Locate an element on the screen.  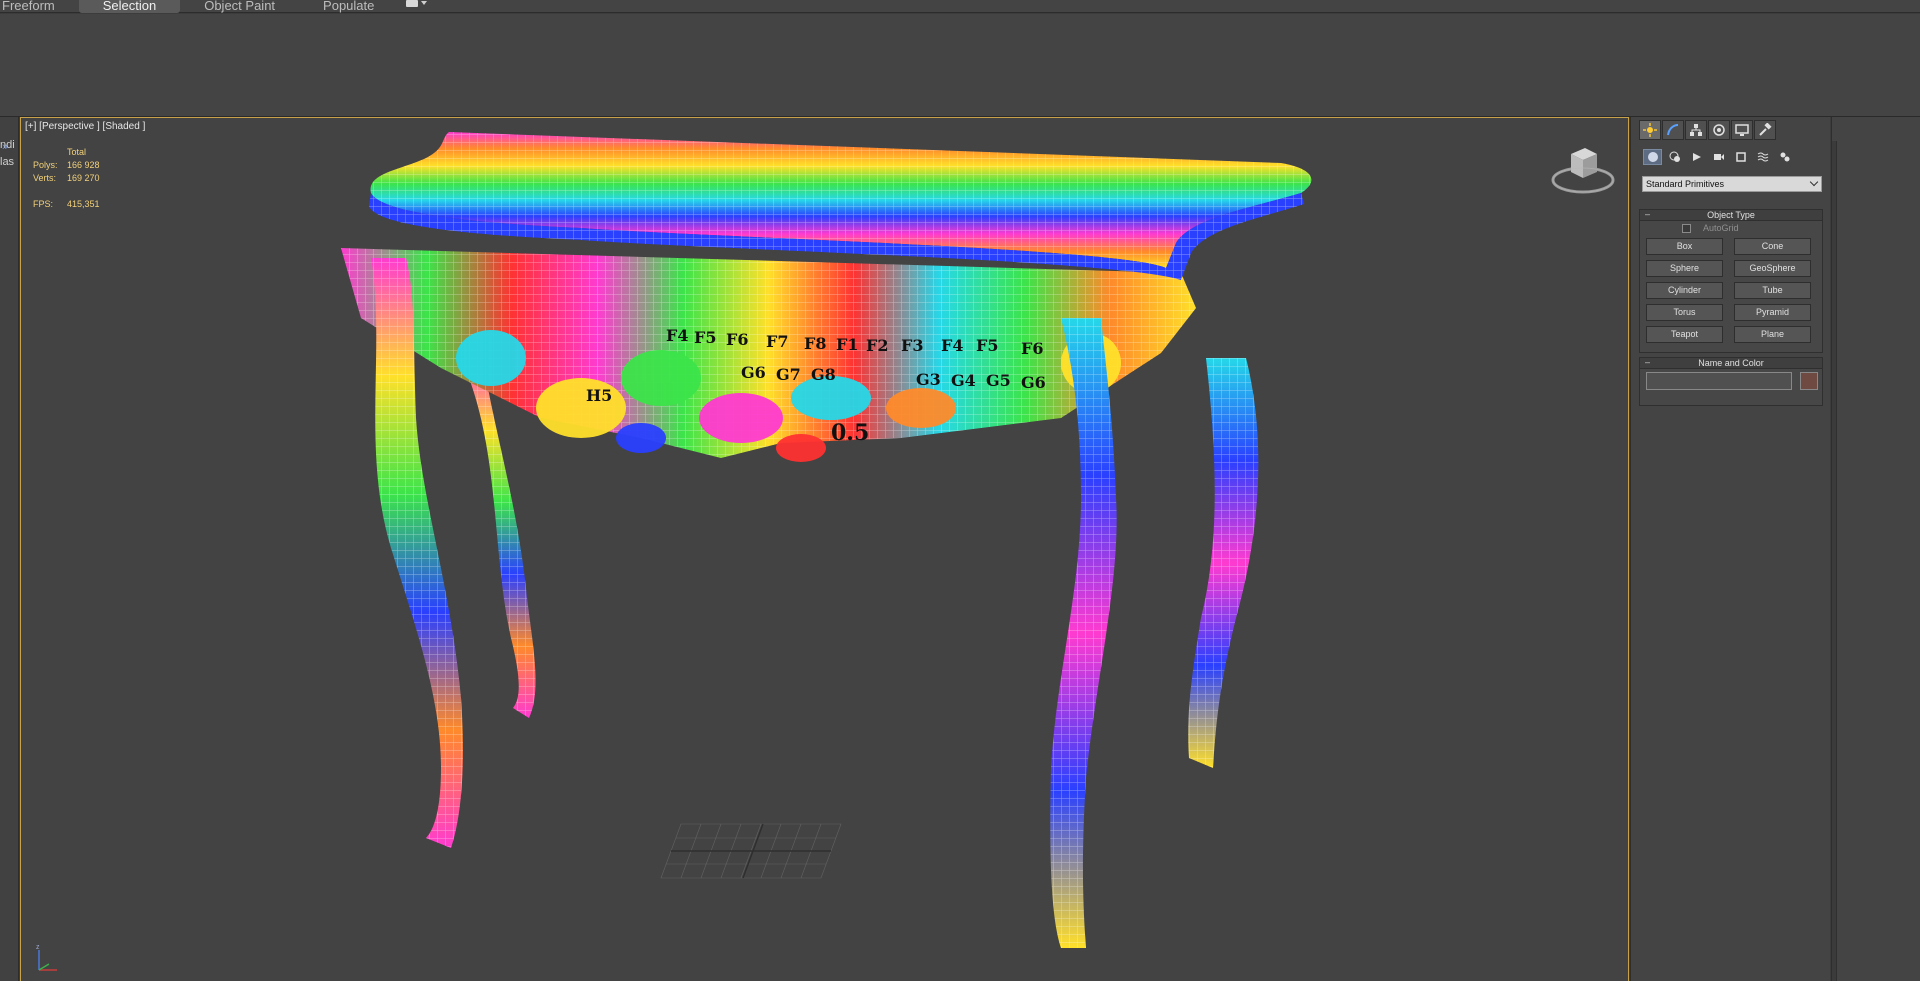
fps-value: 415,351 is located at coordinates (83, 204).